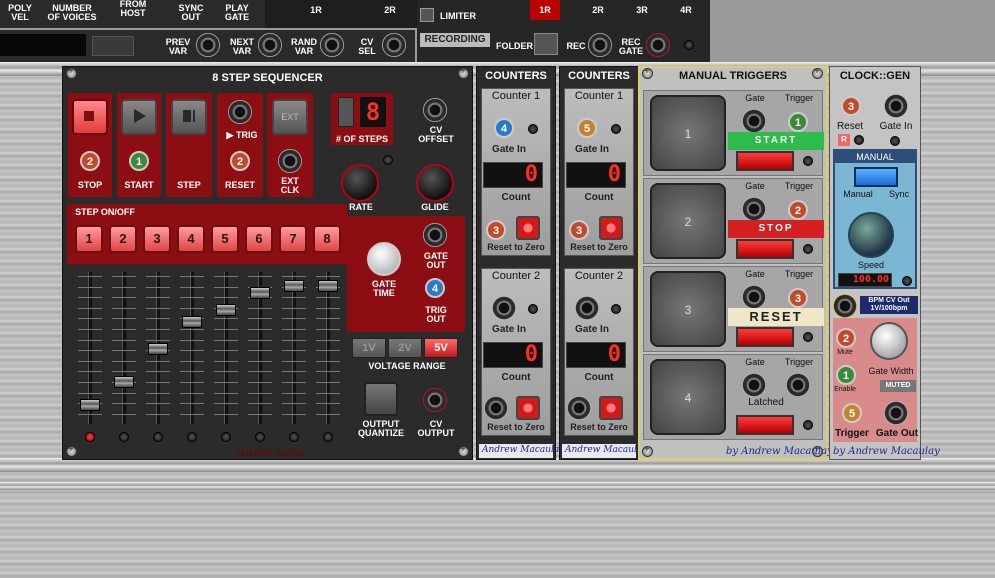  What do you see at coordinates (89, 239) in the screenshot?
I see `step-toggle-1: 1` at bounding box center [89, 239].